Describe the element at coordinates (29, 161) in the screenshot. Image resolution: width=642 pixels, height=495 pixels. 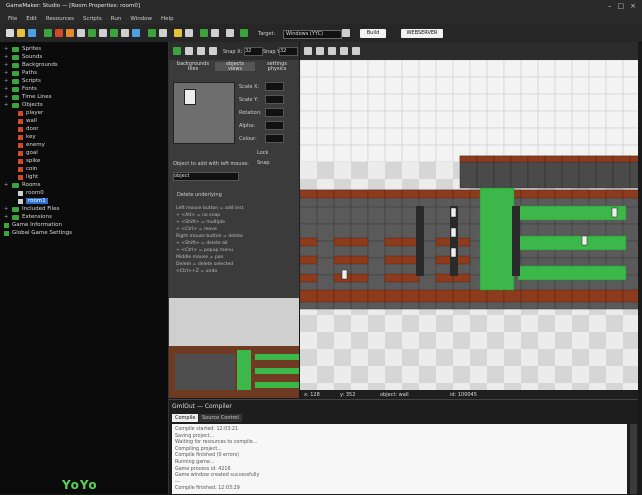
I see `tree-item-spike: spike` at that location.